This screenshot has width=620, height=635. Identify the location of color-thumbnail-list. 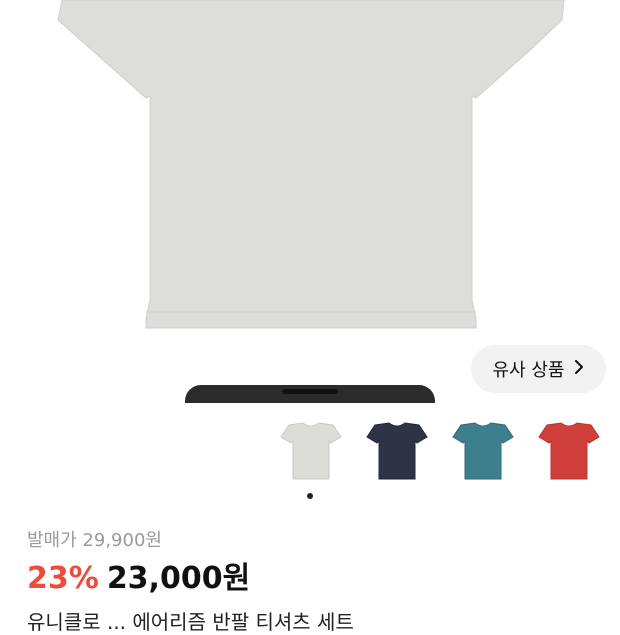
(449, 451).